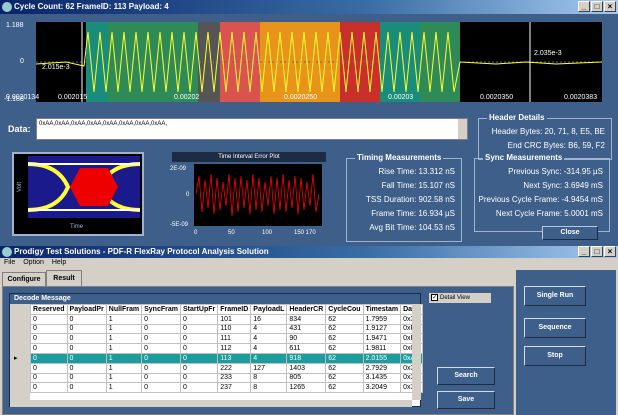  Describe the element at coordinates (234, 329) in the screenshot. I see `table-cell: 110` at that location.